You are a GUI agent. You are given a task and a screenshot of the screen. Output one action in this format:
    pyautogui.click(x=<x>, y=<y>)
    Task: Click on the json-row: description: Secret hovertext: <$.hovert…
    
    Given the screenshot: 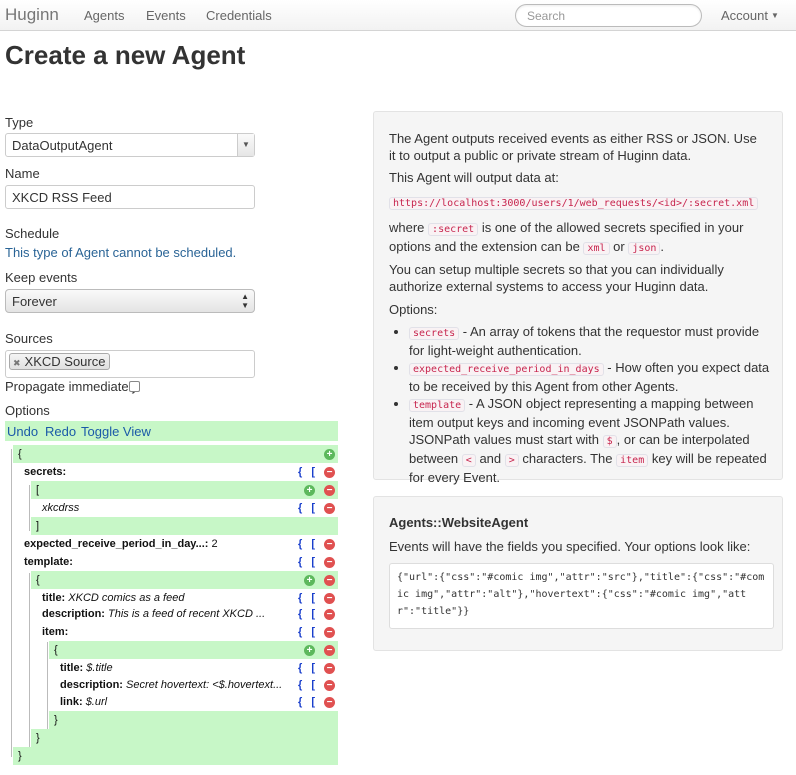 What is the action you would take?
    pyautogui.click(x=176, y=685)
    